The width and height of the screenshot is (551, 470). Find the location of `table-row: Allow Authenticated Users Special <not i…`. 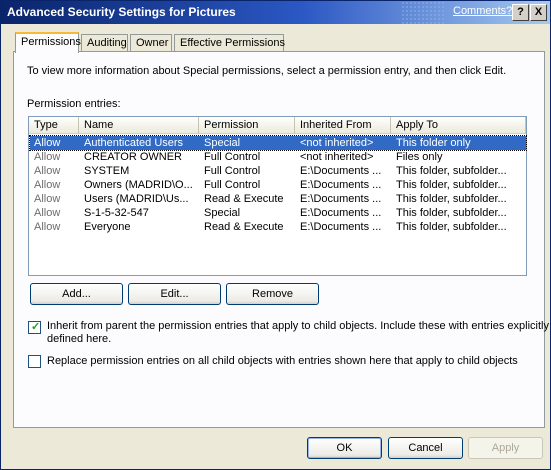

table-row: Allow Authenticated Users Special <not i… is located at coordinates (278, 143).